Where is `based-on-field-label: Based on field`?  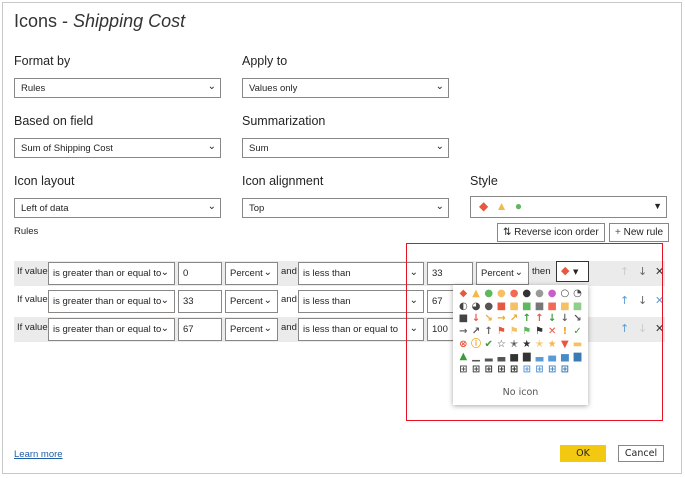 based-on-field-label: Based on field is located at coordinates (54, 121).